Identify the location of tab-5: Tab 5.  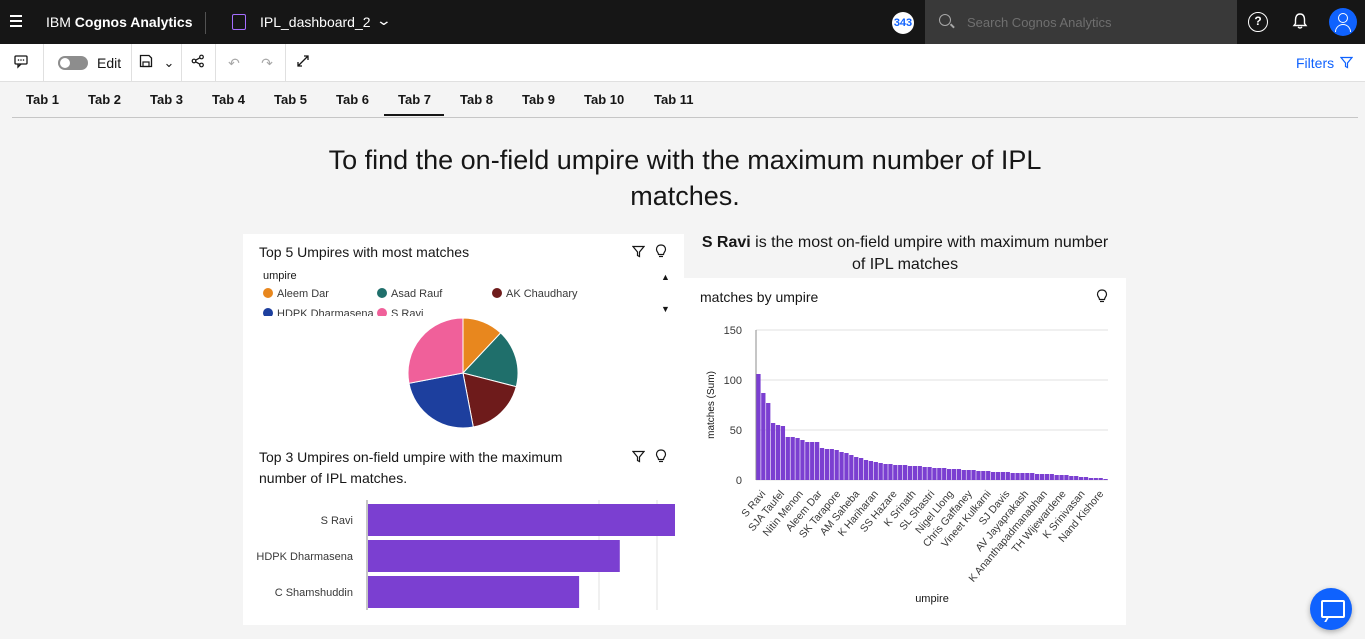
(290, 99).